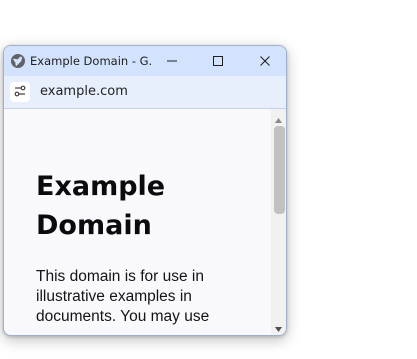 This screenshot has width=417, height=359. Describe the element at coordinates (84, 92) in the screenshot. I see `url-field: example.com` at that location.